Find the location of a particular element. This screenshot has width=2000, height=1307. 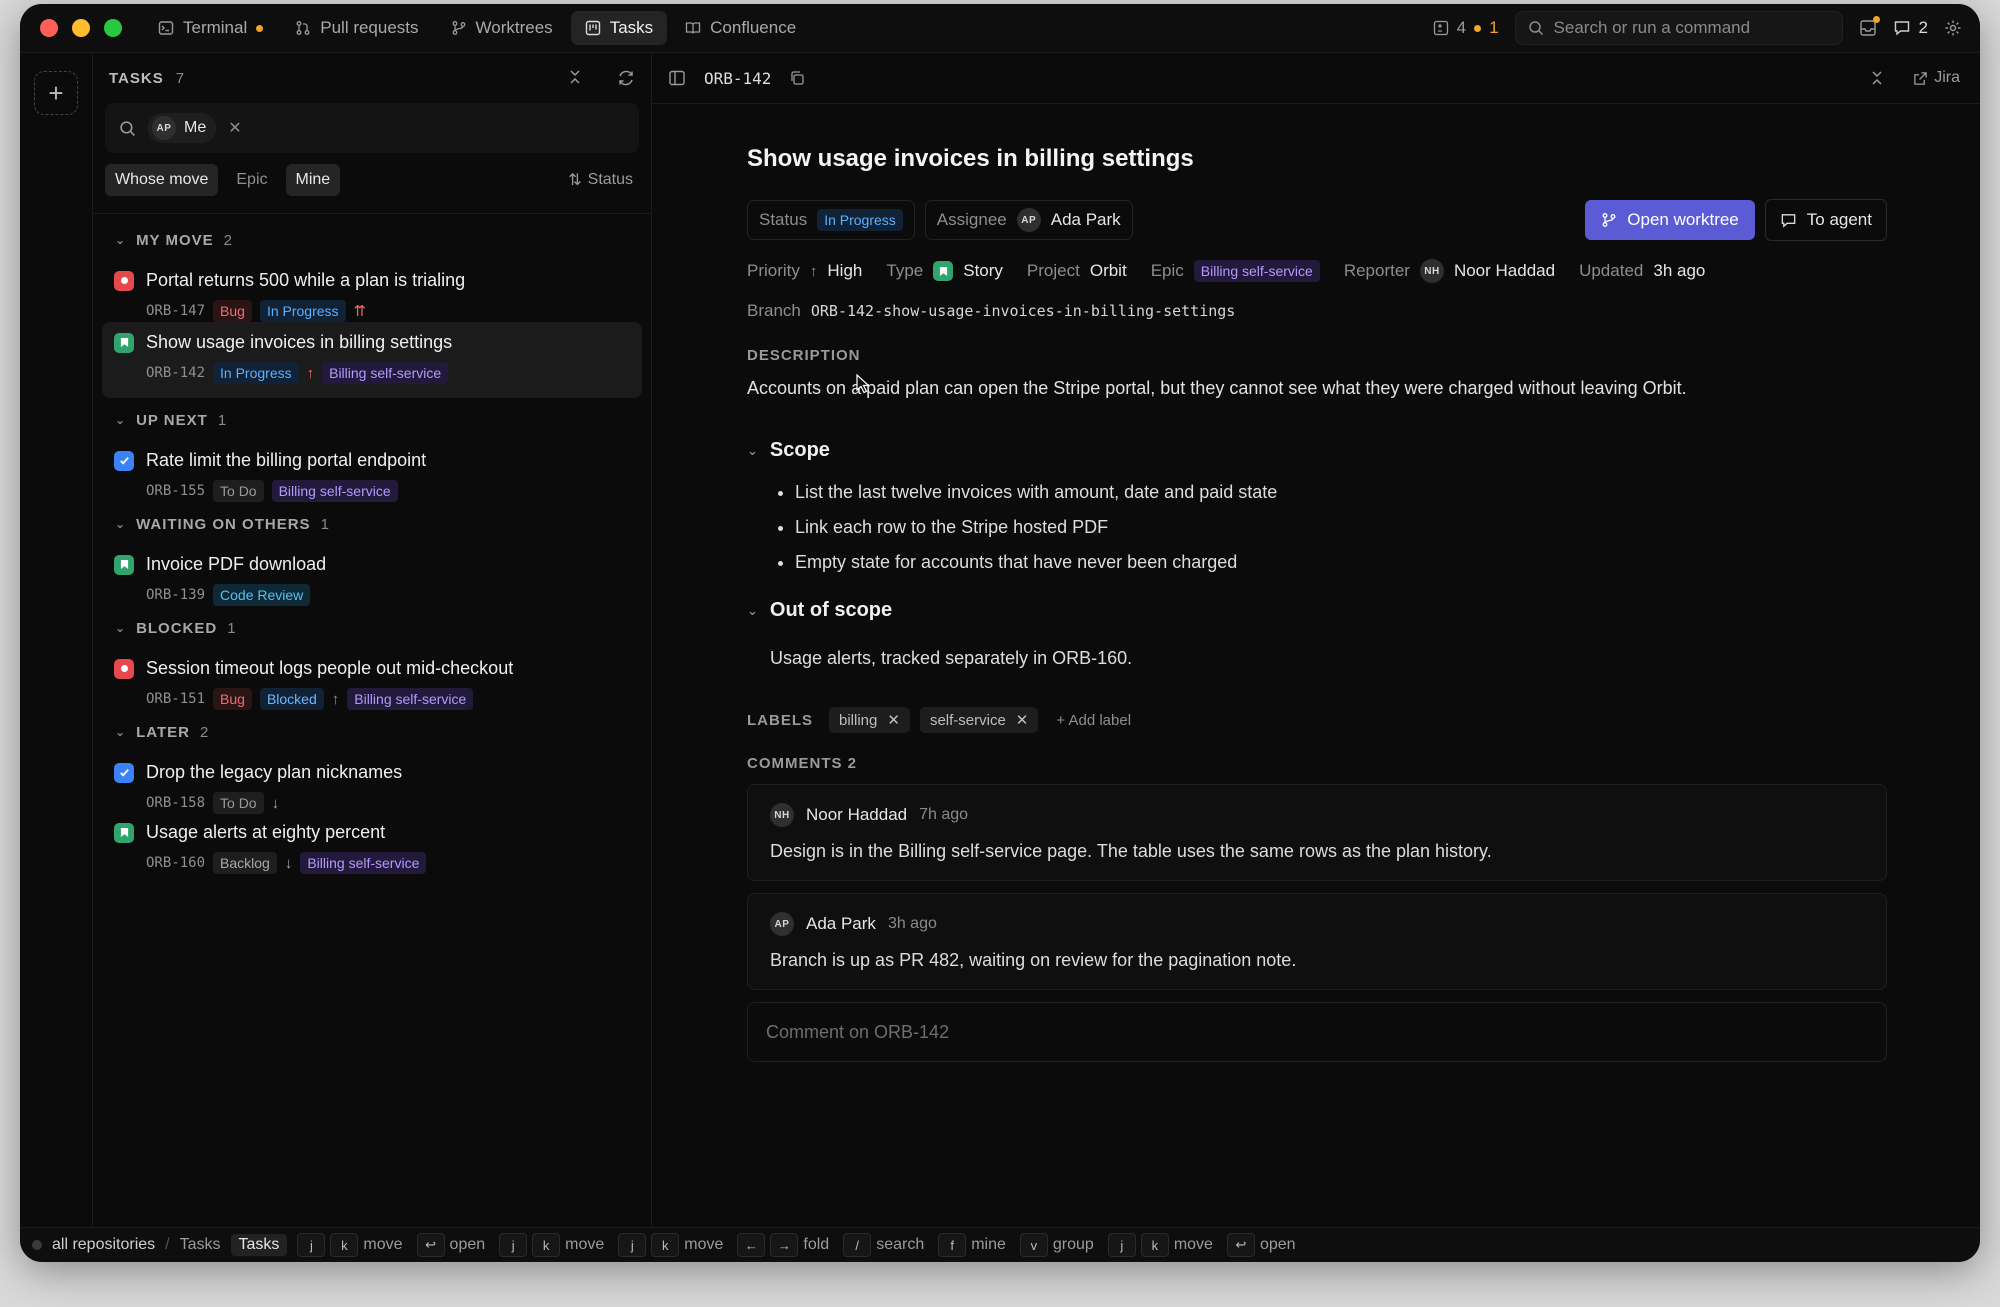

group-name: WAITING ON OTHERS is located at coordinates (223, 524).